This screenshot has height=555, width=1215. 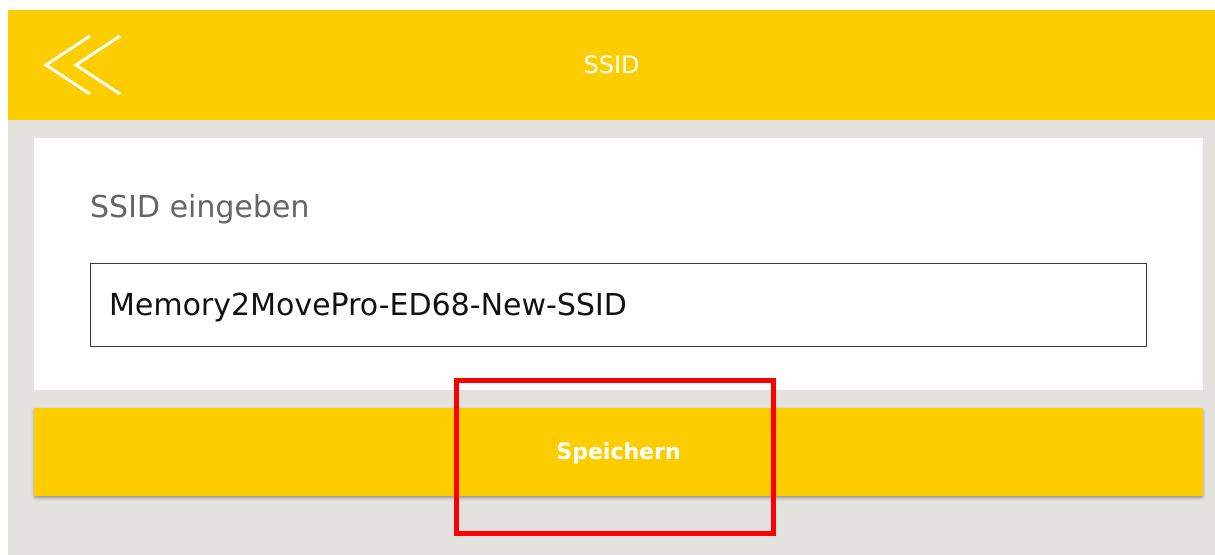 What do you see at coordinates (200, 207) in the screenshot?
I see `ssid-field-label: SSID eingeben` at bounding box center [200, 207].